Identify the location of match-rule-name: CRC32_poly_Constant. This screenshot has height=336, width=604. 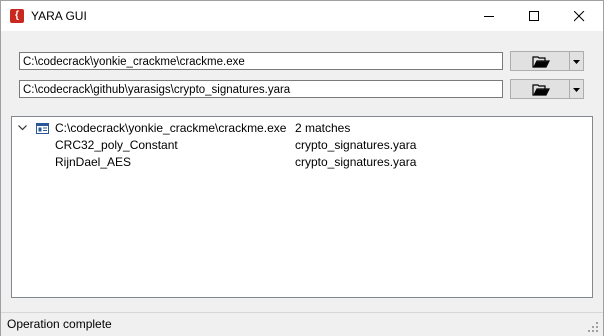
(116, 145).